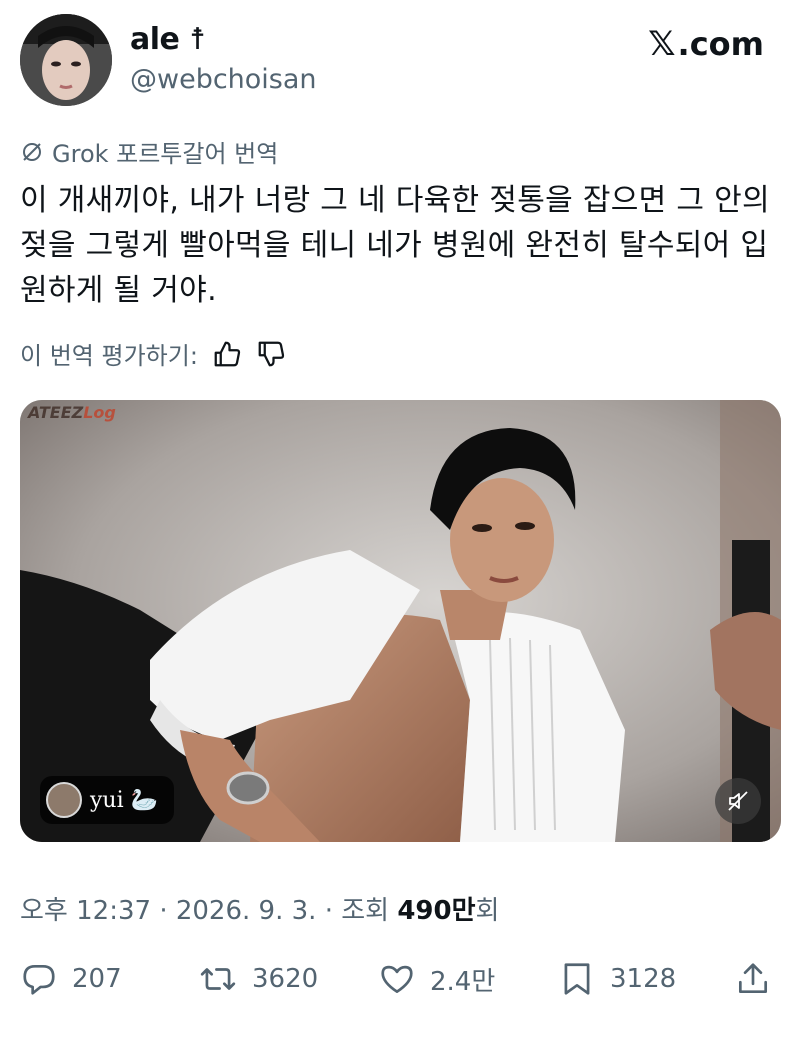 The width and height of the screenshot is (800, 1043). What do you see at coordinates (39, 979) in the screenshot?
I see `reply-icon` at bounding box center [39, 979].